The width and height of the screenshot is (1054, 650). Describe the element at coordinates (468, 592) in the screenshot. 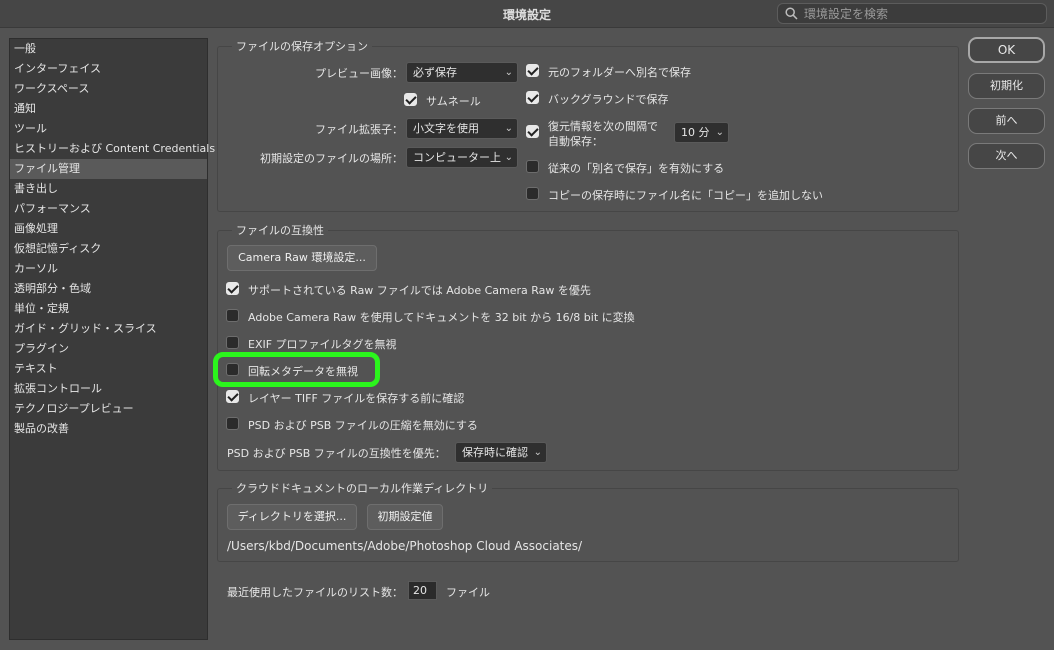

I see `recent-files-unit: ファイル` at that location.